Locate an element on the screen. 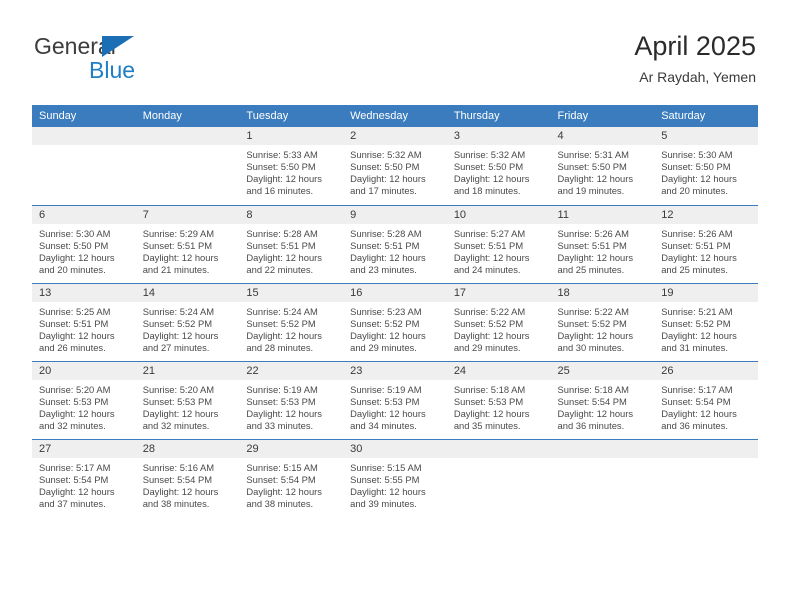 Image resolution: width=792 pixels, height=612 pixels. daylight-text-line2: and 28 minutes. is located at coordinates (280, 347).